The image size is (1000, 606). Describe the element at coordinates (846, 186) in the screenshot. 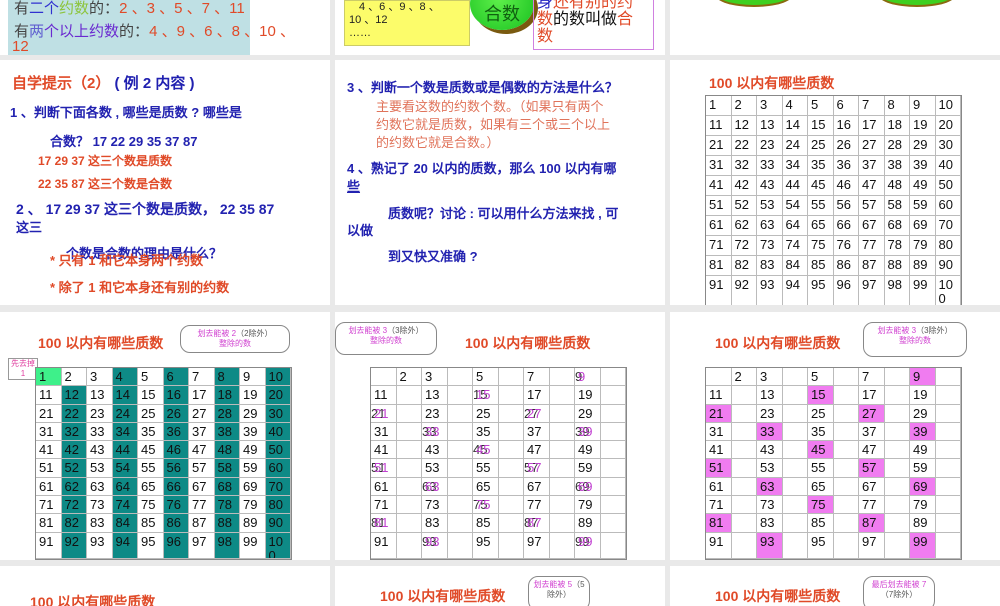

I see `grid-cell: 46` at that location.